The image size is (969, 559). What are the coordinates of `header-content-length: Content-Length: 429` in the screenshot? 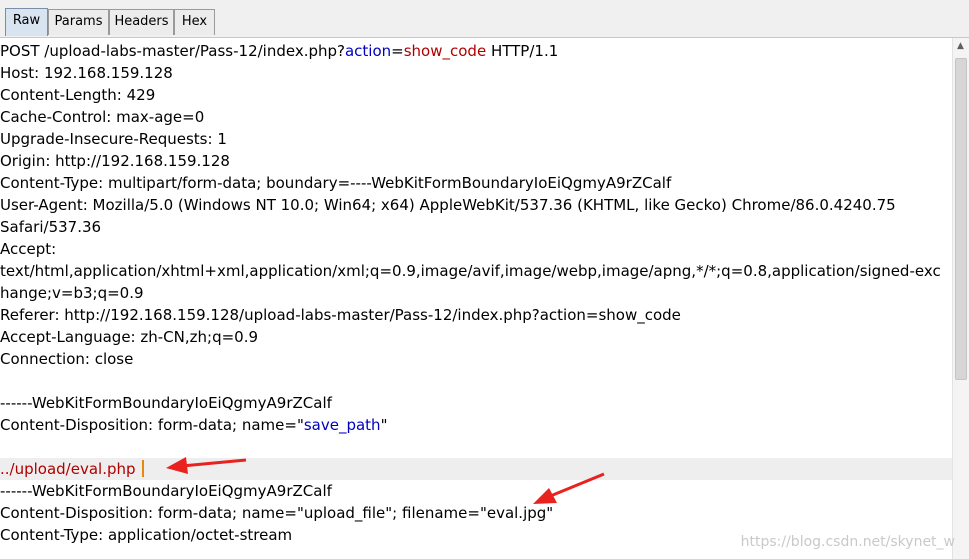 It's located at (78, 95).